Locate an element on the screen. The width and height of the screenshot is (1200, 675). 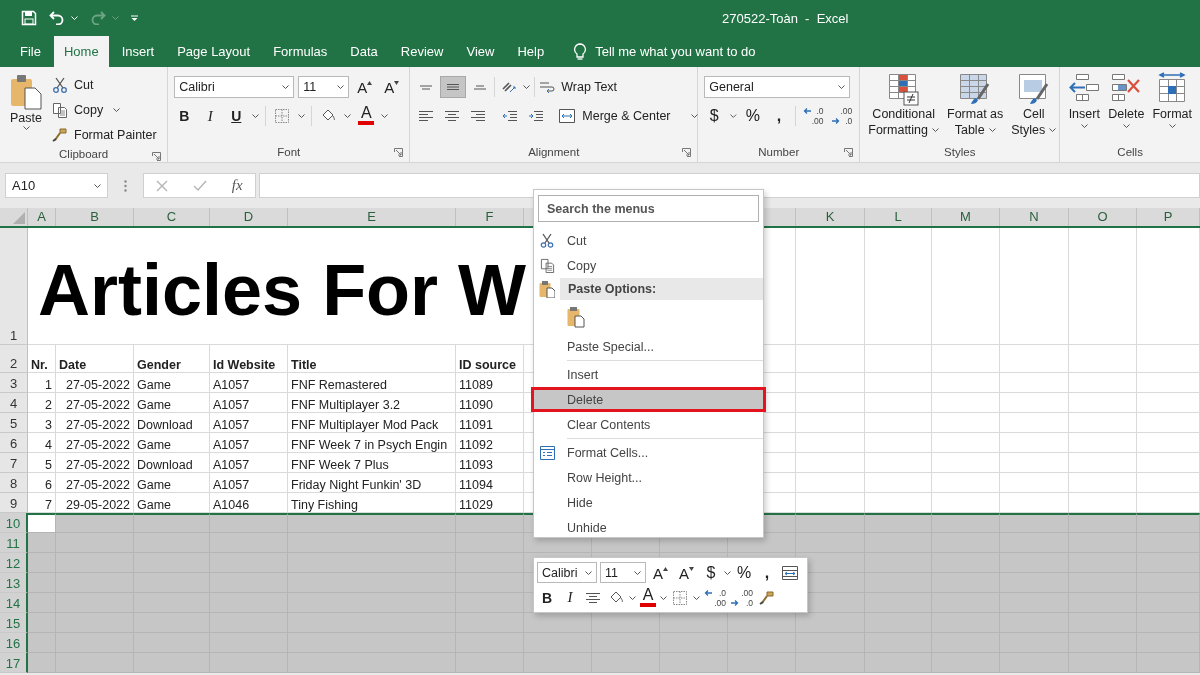
row-header: 14 is located at coordinates (14, 603).